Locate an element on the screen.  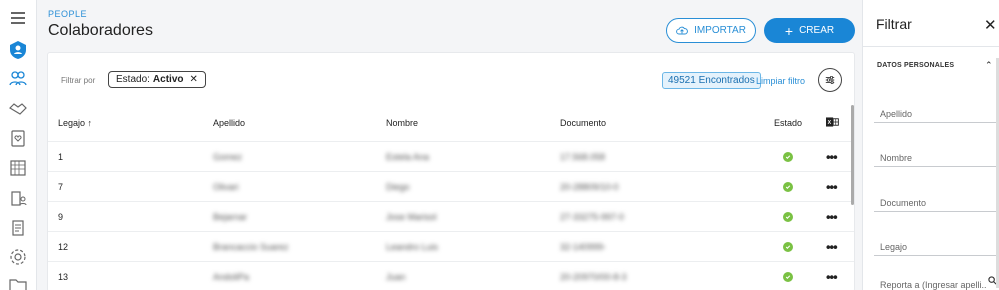
chevron-up-icon: ⌃ is located at coordinates (989, 65).